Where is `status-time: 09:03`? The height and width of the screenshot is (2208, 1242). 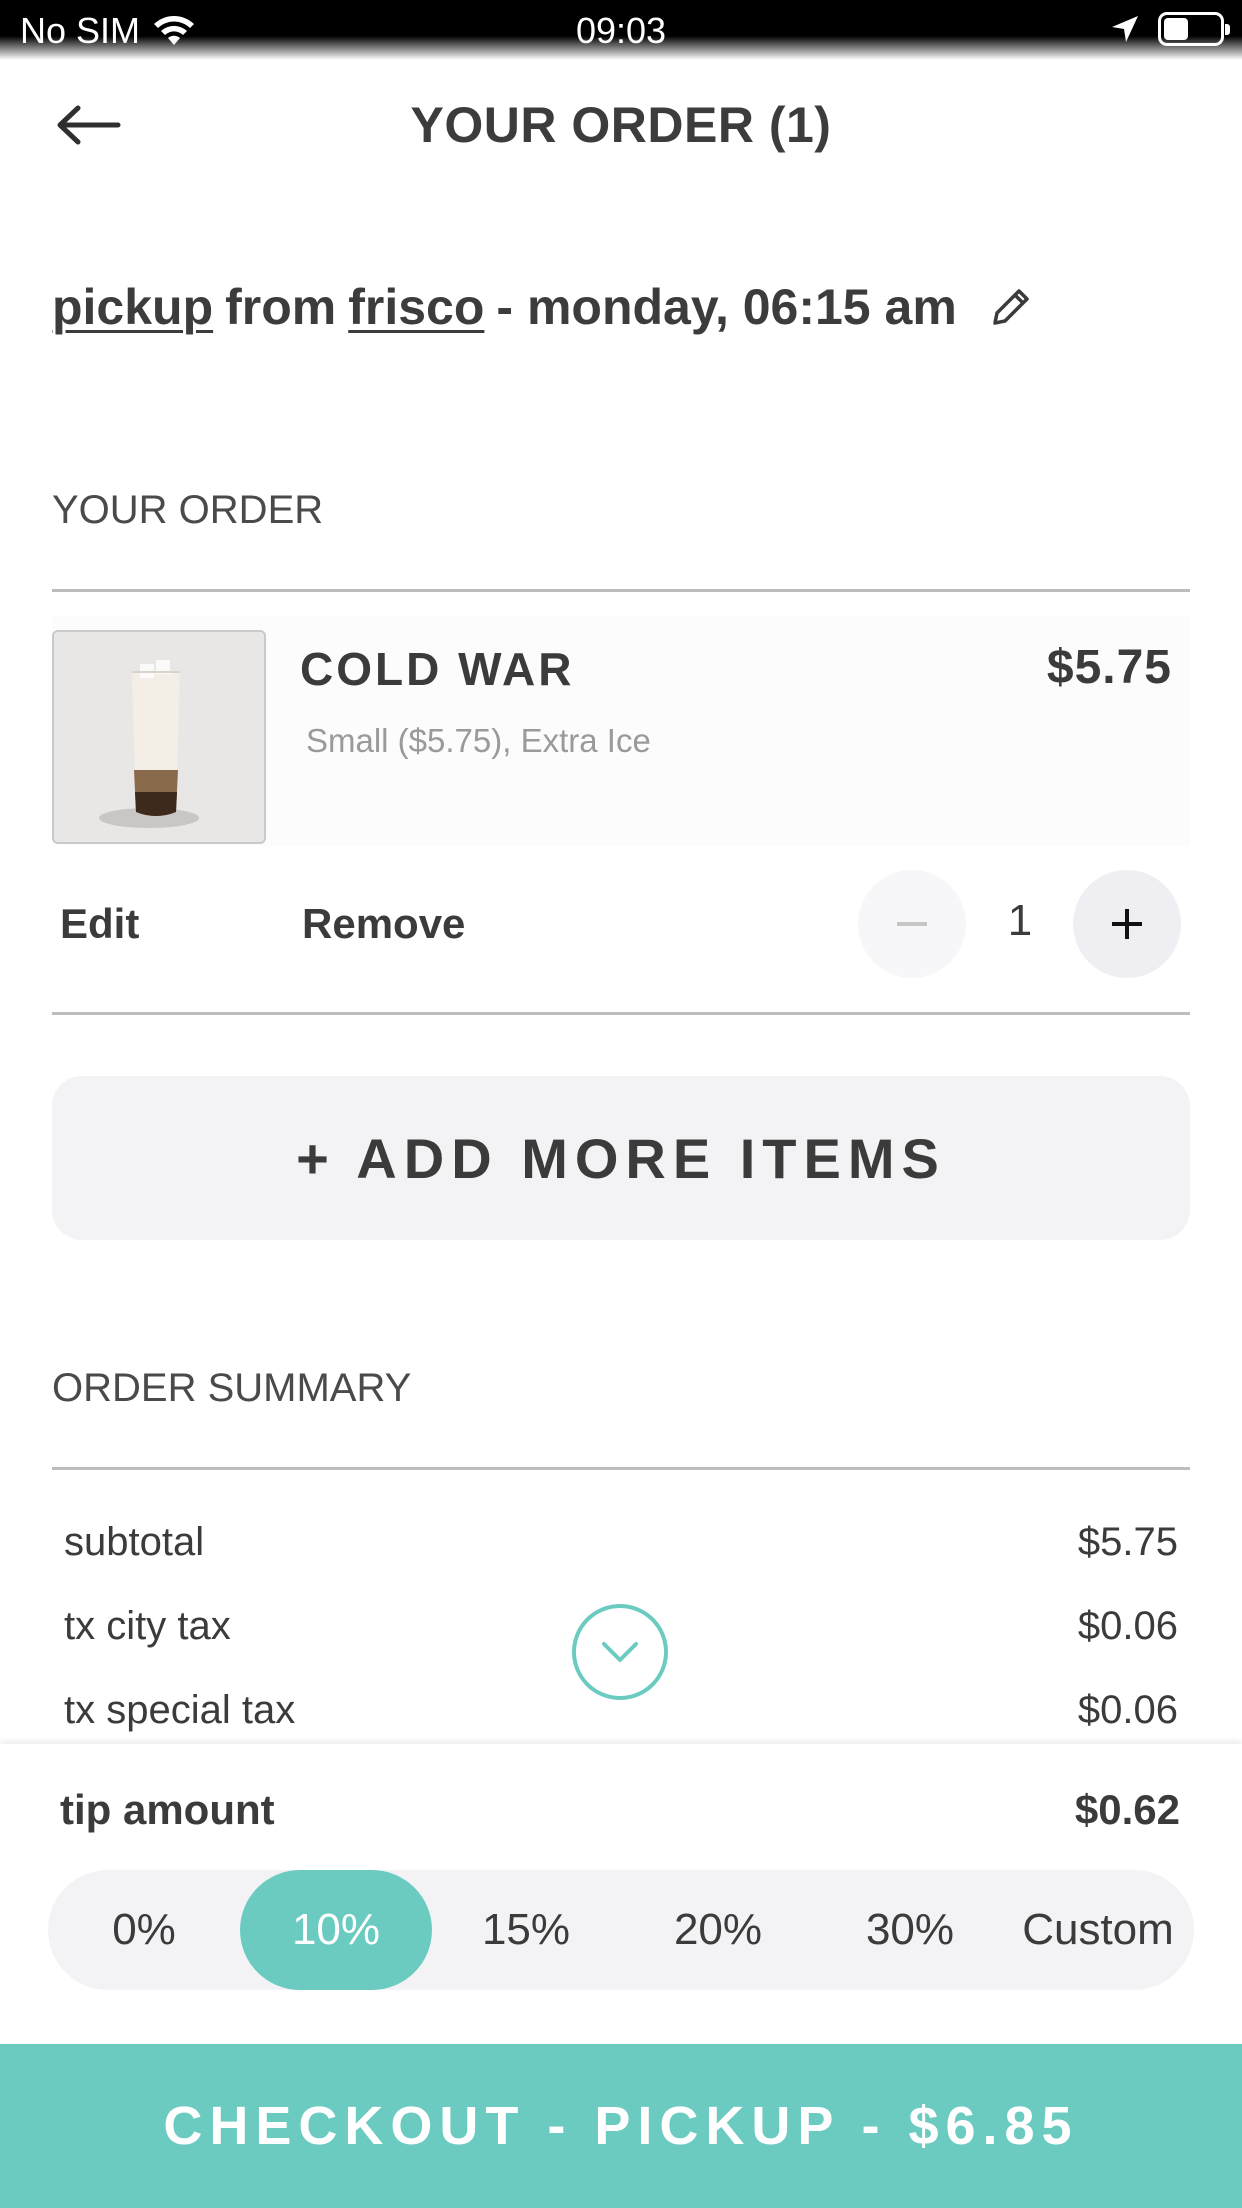 status-time: 09:03 is located at coordinates (621, 30).